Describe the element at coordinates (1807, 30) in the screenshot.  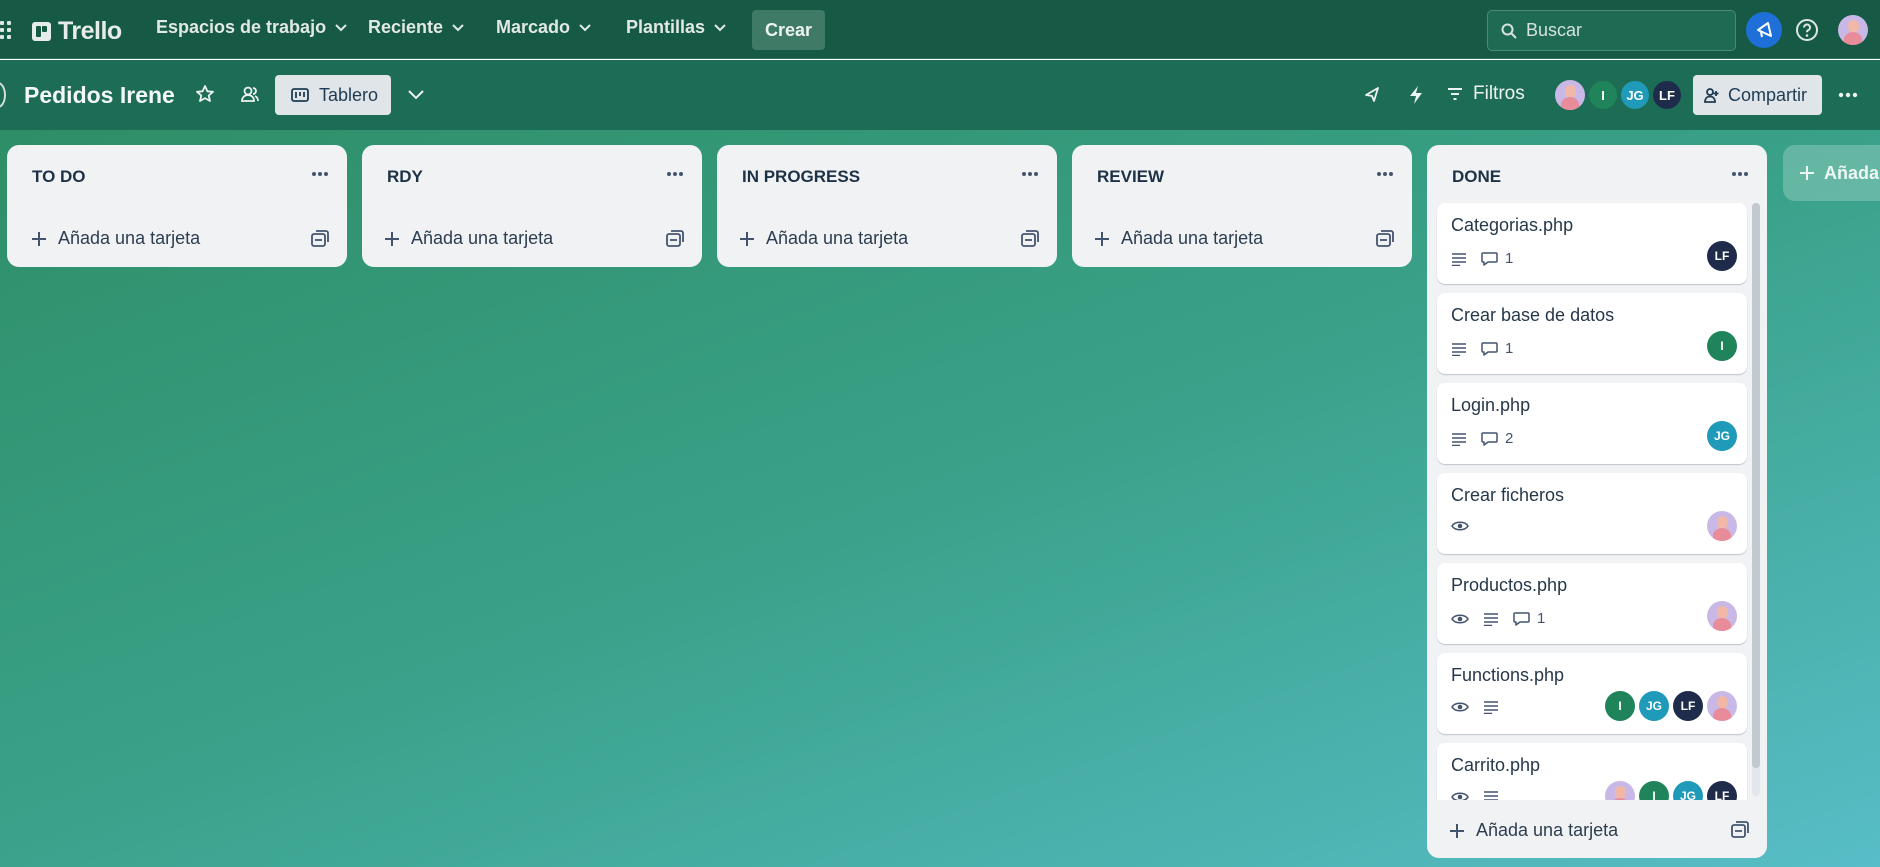
I see `help-icon` at that location.